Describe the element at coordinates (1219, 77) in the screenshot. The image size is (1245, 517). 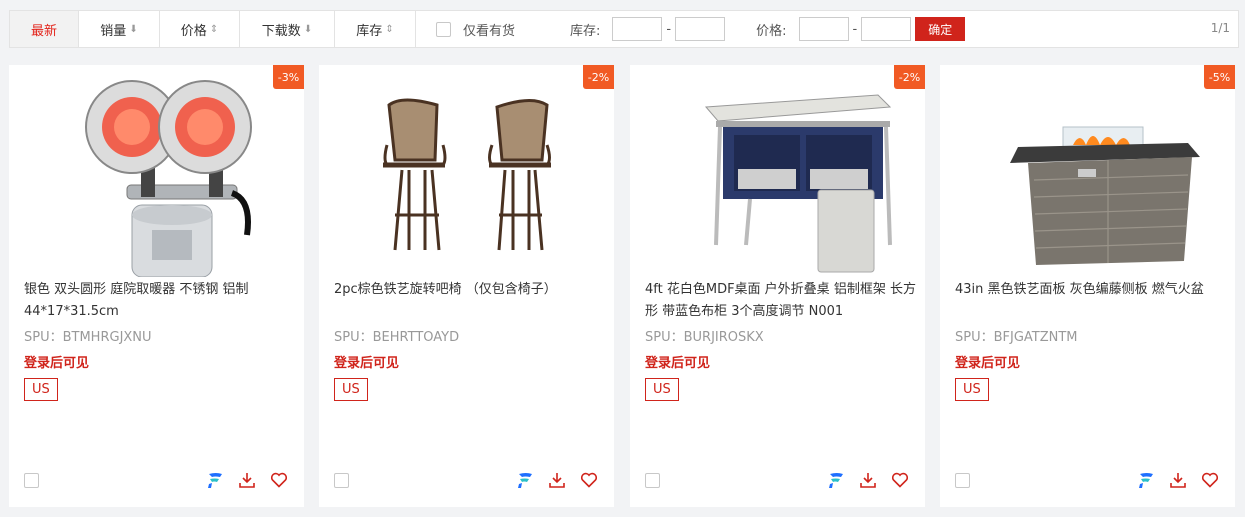
I see `discount-badge: -5%` at that location.